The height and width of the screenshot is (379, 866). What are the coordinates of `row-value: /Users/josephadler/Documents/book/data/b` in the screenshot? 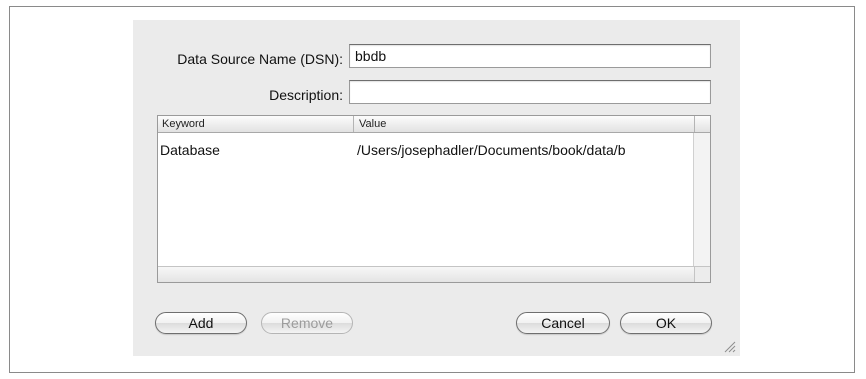 It's located at (491, 150).